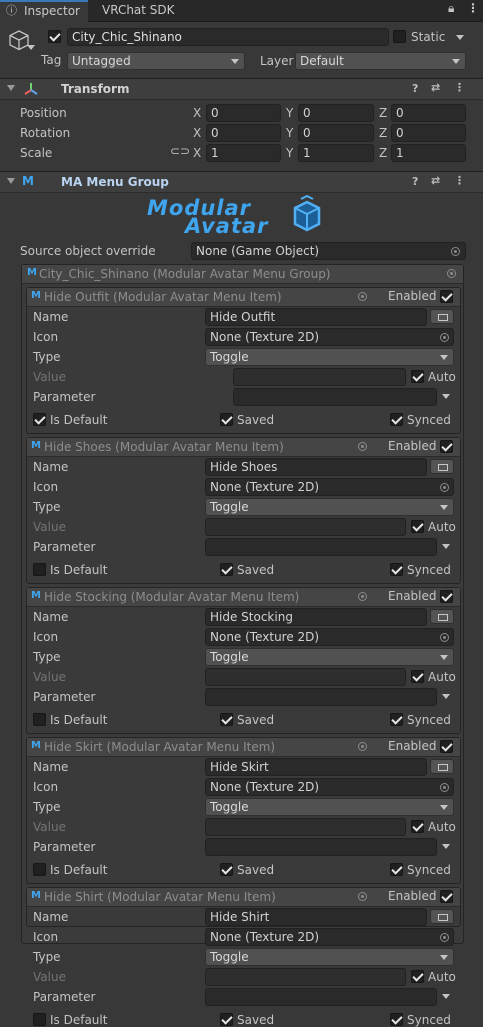 The height and width of the screenshot is (1027, 483). What do you see at coordinates (241, 89) in the screenshot?
I see `transform-header: Transform ? ⇄ ⋮` at bounding box center [241, 89].